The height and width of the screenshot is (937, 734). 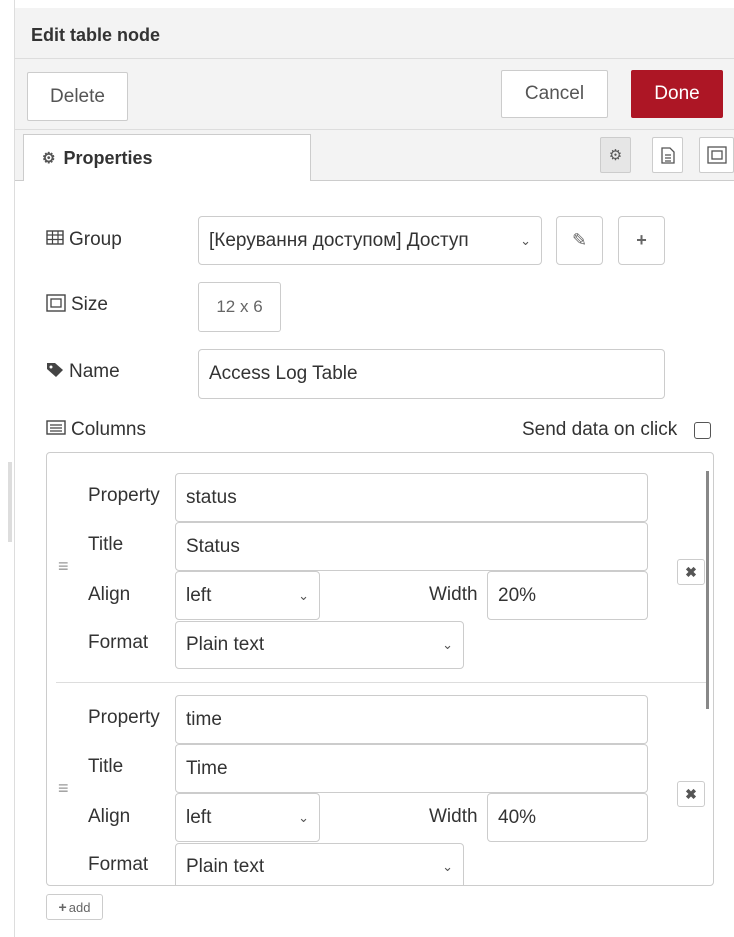 I want to click on size-label: Size, so click(x=77, y=305).